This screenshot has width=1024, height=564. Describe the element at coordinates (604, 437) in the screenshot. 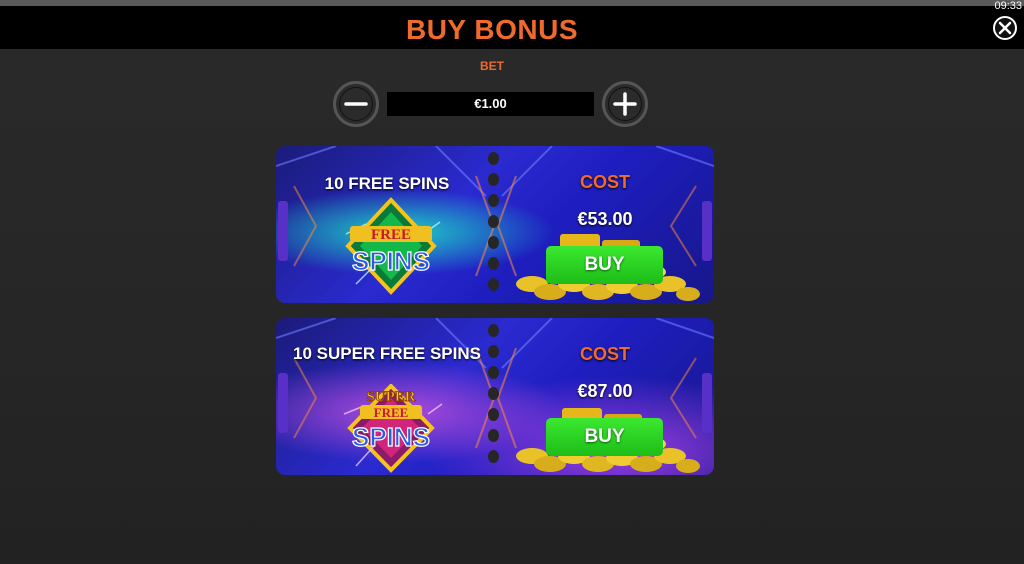

I see `buy-super-free-spins-button: BUY` at that location.